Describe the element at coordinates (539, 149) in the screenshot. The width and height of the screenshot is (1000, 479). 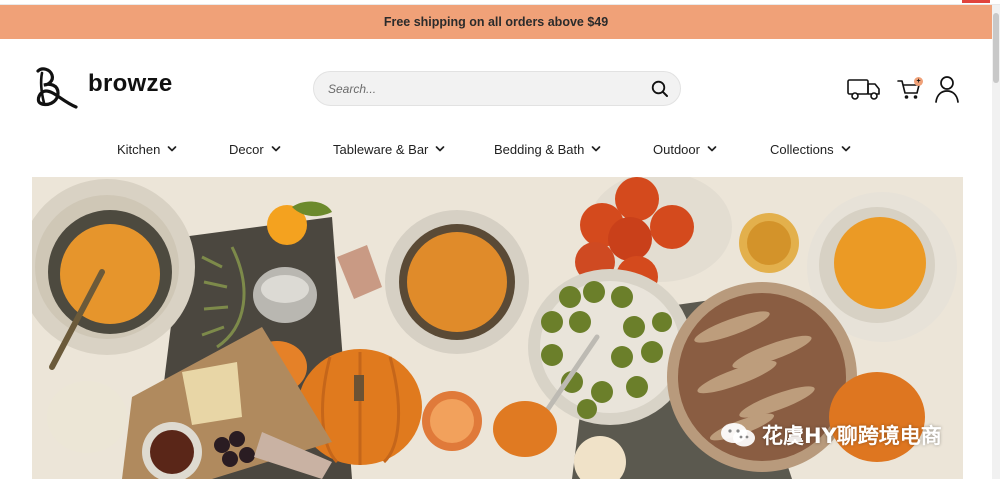
I see `nav-label: Bedding & Bath` at that location.